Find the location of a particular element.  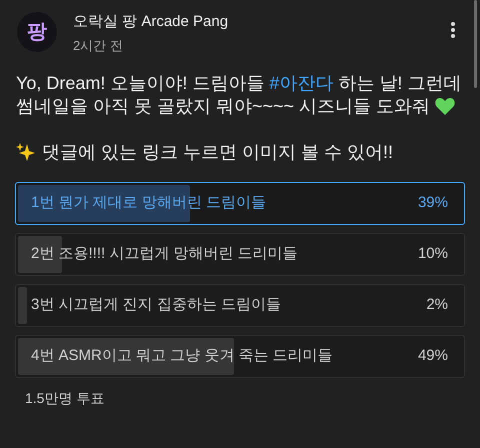

more-options-icon is located at coordinates (453, 30).